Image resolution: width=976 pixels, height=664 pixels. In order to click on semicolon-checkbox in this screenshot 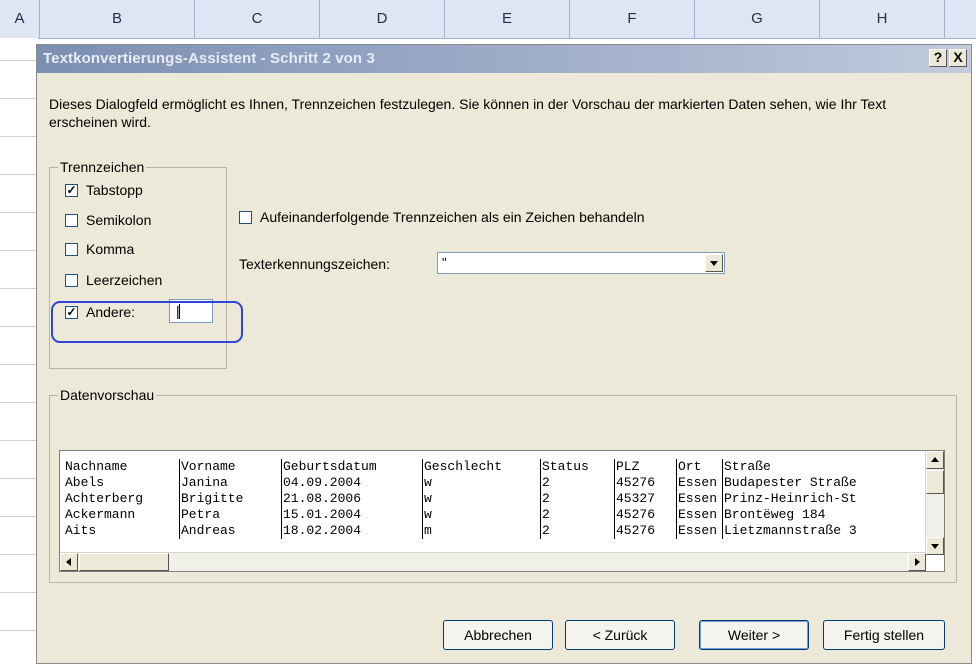, I will do `click(71, 220)`.